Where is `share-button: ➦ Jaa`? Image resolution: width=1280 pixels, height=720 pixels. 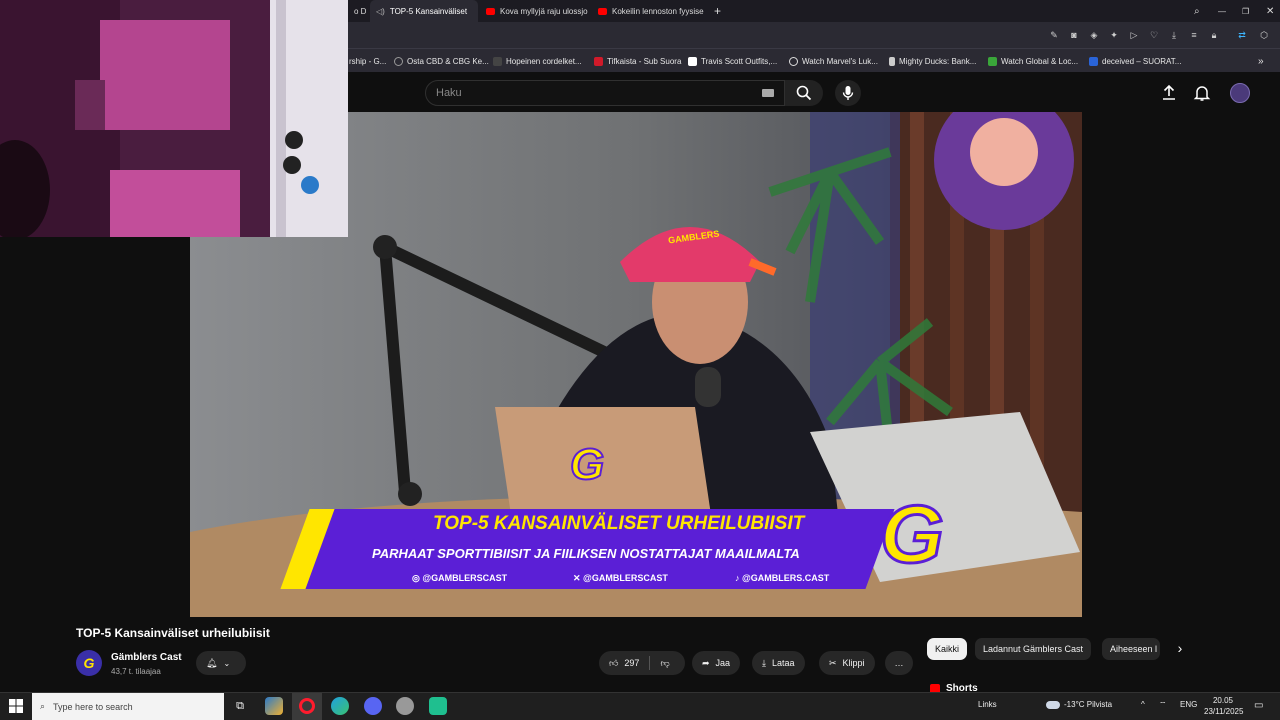
share-button: ➦ Jaa is located at coordinates (716, 663).